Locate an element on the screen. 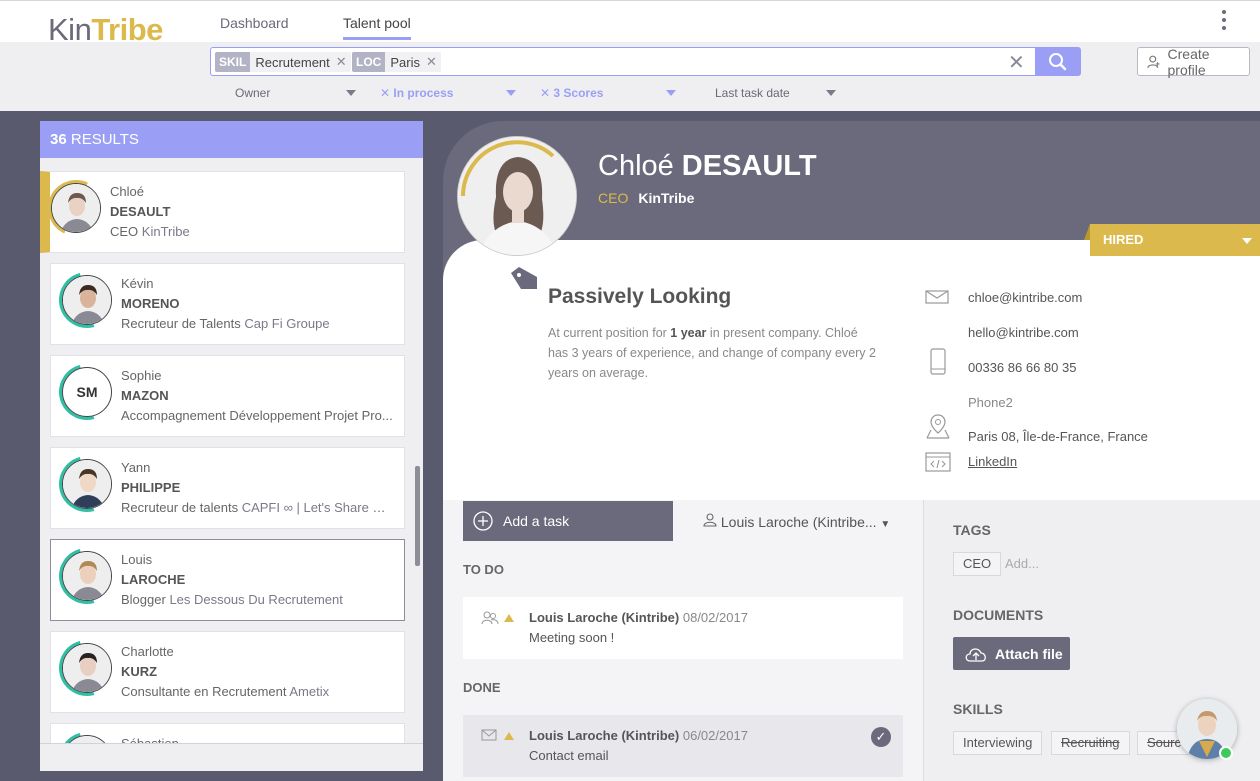 This screenshot has width=1260, height=781. task-date: 08/02/2017 is located at coordinates (715, 617).